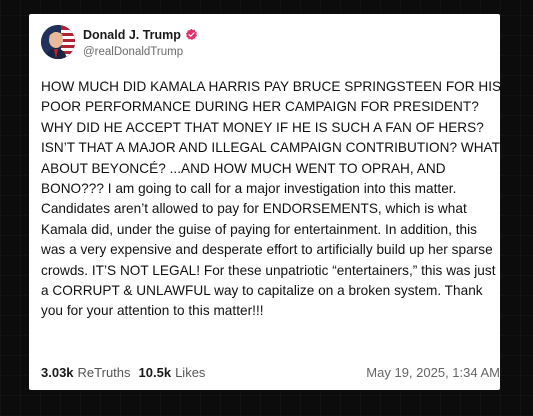  Describe the element at coordinates (270, 42) in the screenshot. I see `post-header: Donald J. Trump @realDonaldTrump` at that location.